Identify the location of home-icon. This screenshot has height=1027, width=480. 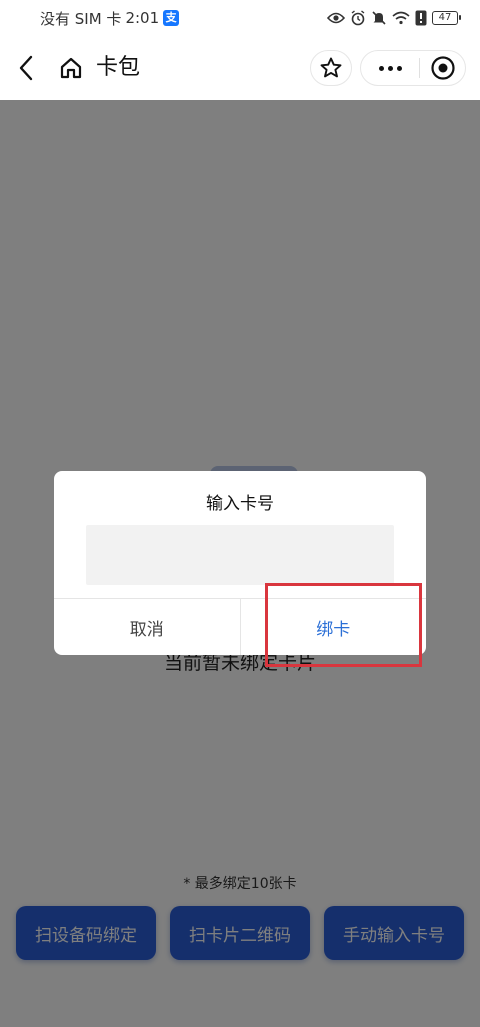
(71, 68).